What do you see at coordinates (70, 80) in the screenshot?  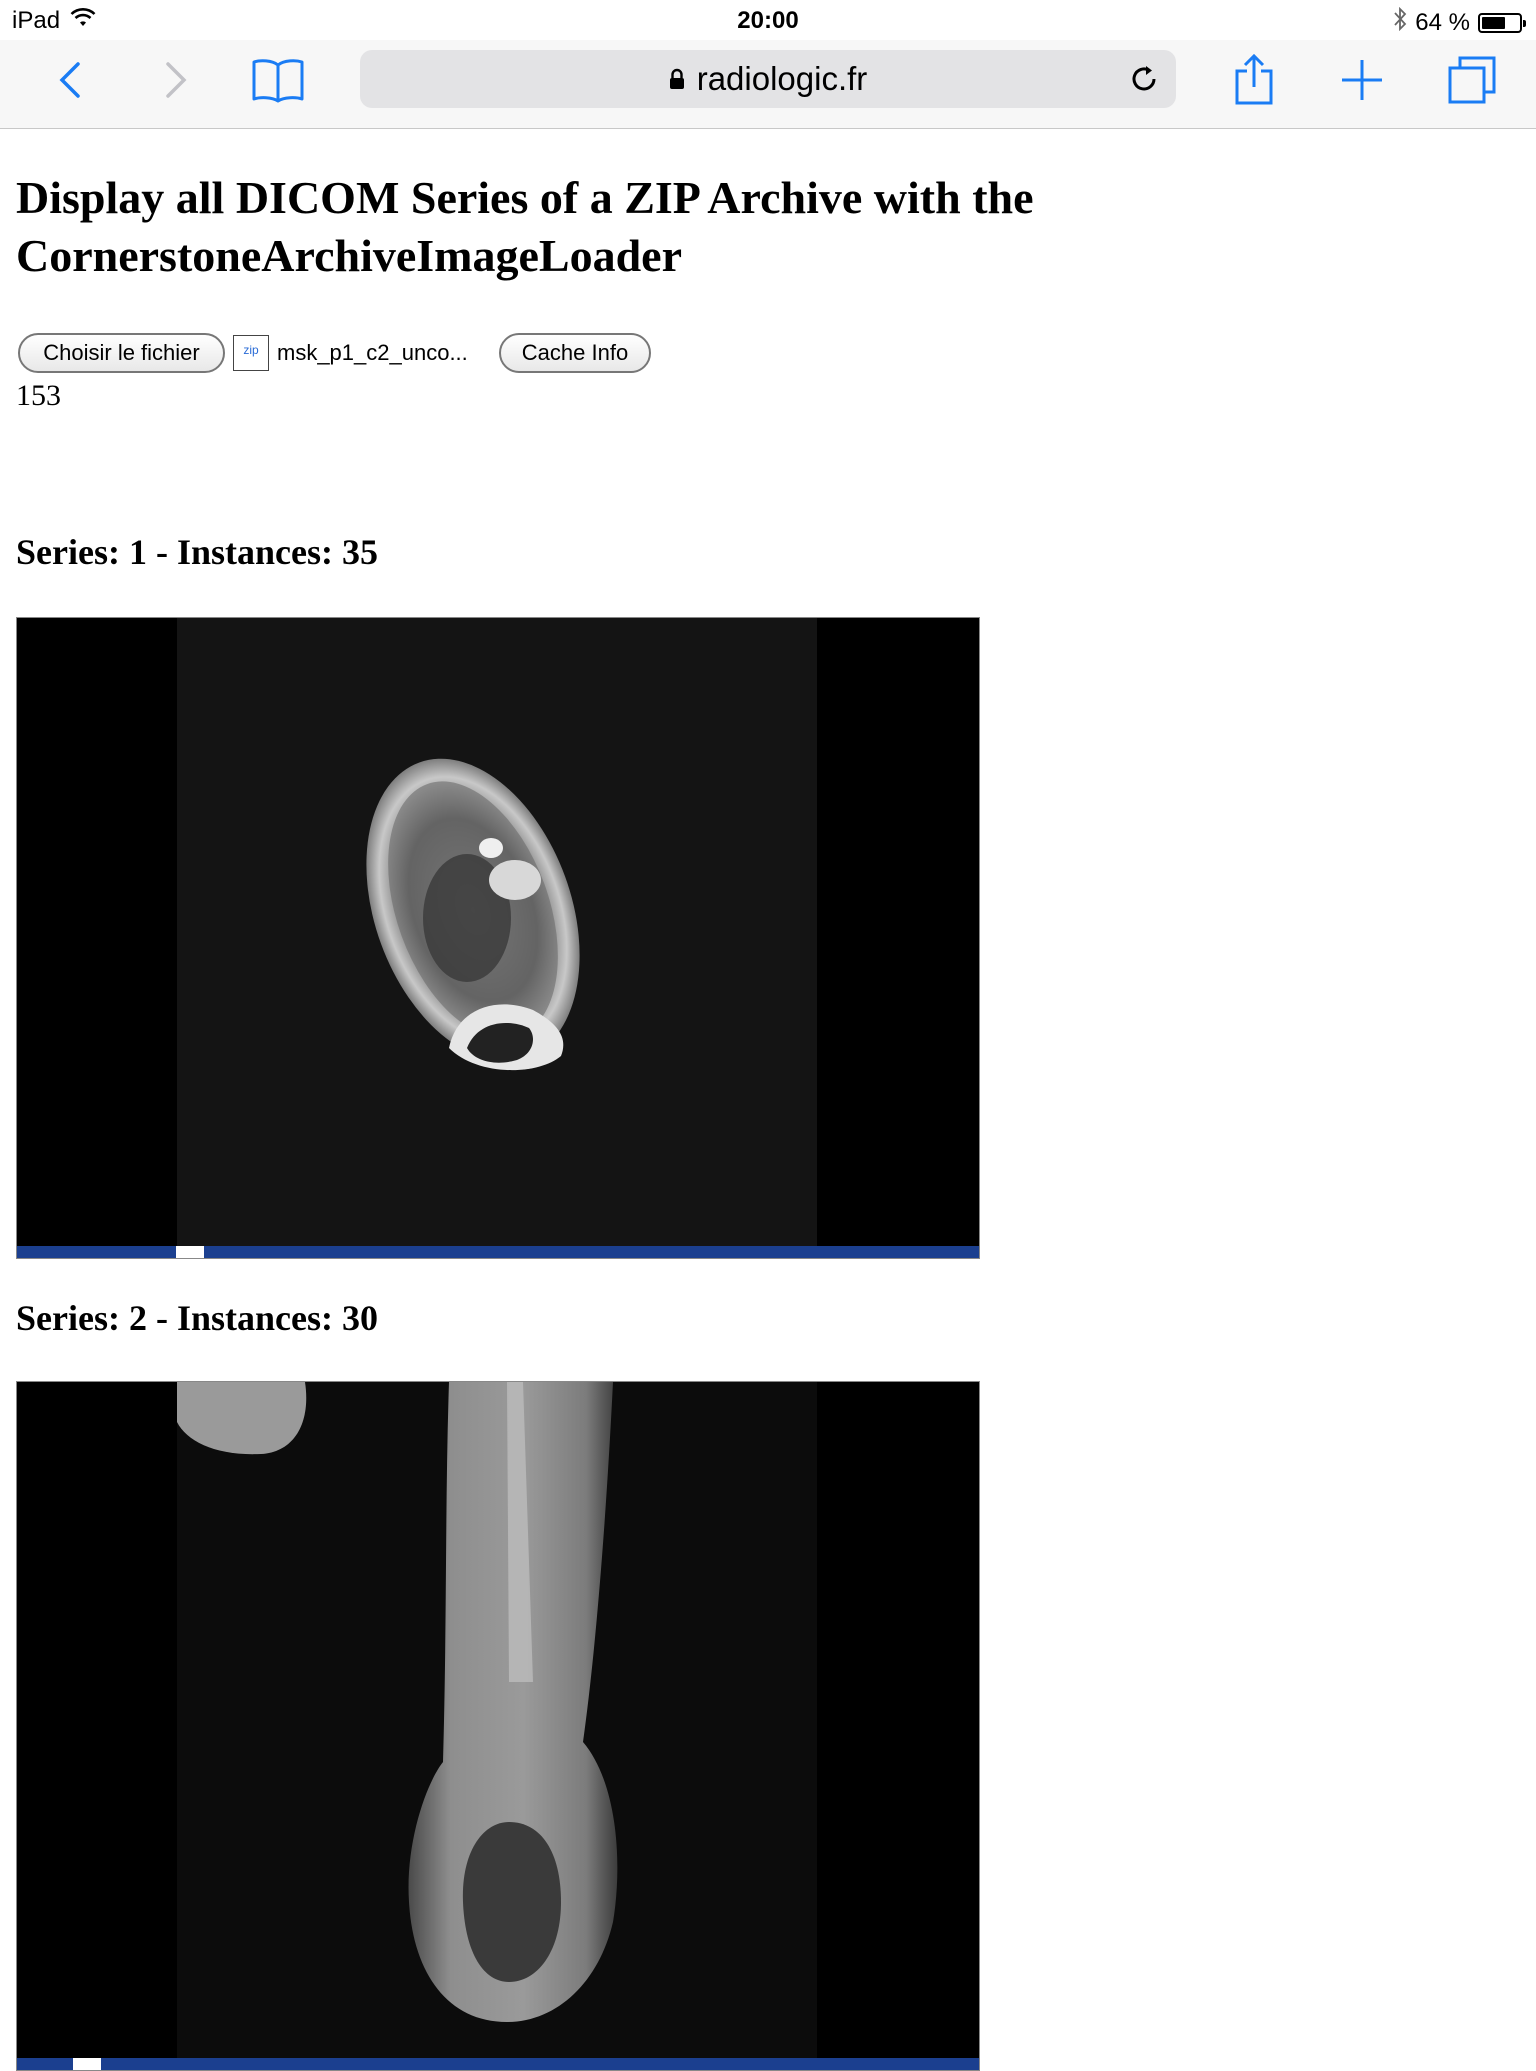 I see `back-icon` at bounding box center [70, 80].